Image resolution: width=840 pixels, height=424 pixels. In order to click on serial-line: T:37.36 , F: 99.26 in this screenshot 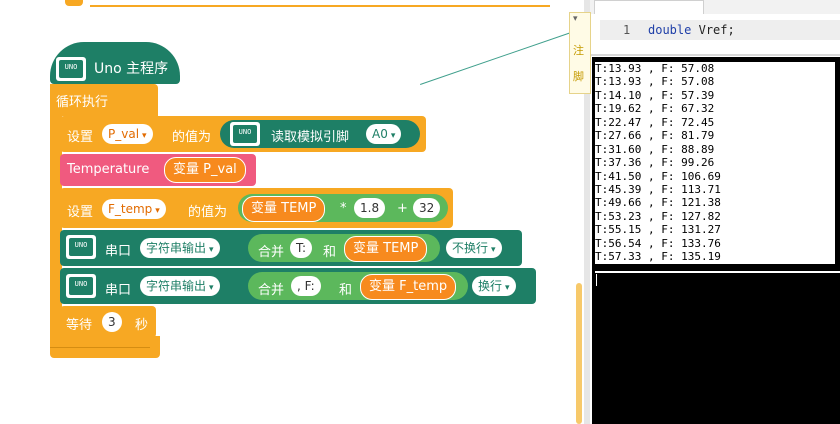, I will do `click(655, 163)`.